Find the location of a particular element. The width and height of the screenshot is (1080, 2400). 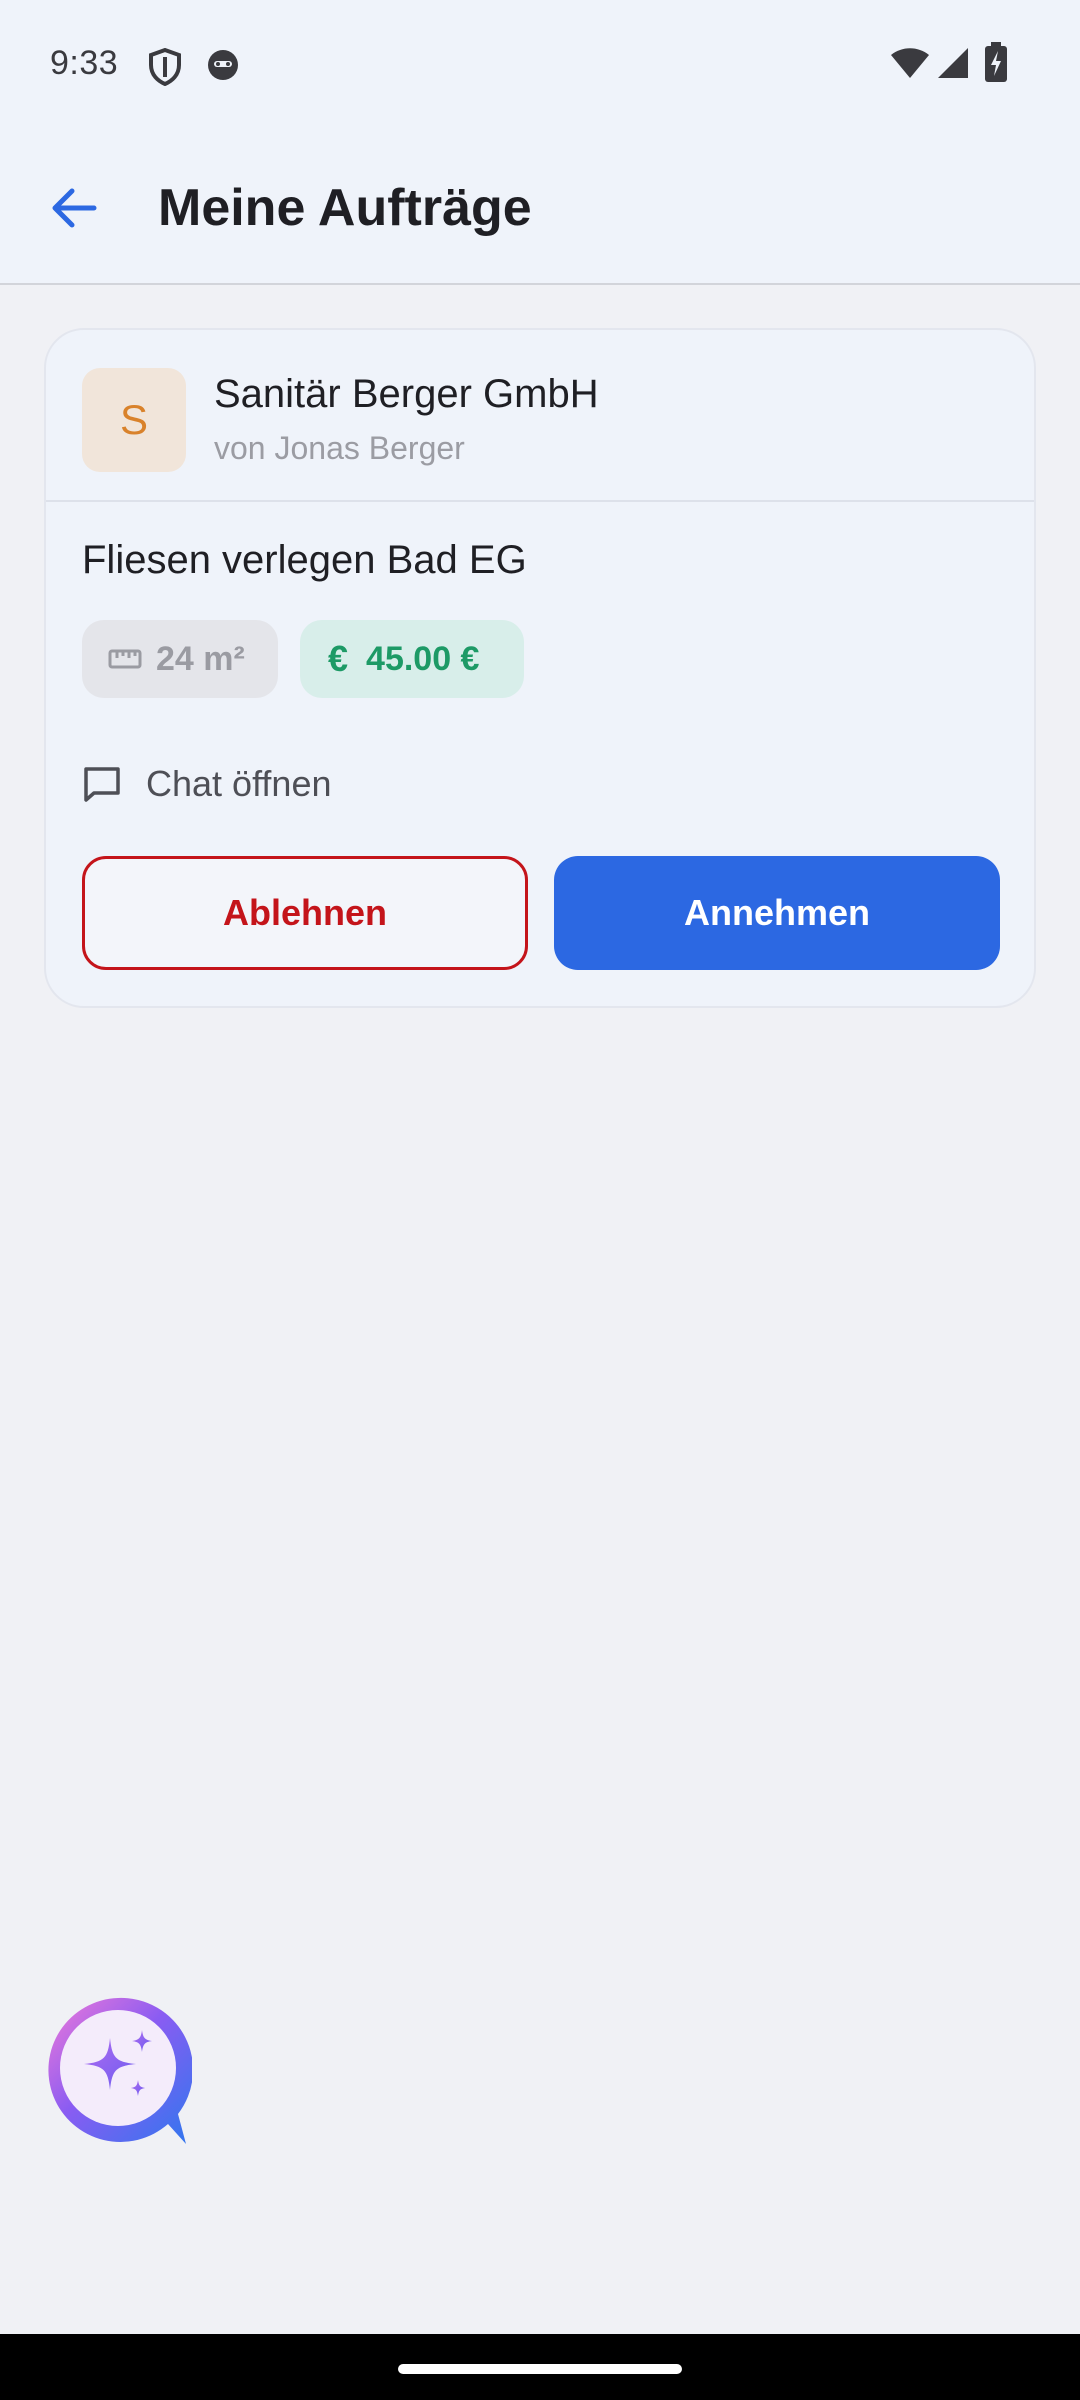

card-header: S Sanitär Berger GmbH von Jonas Berger is located at coordinates (540, 416).